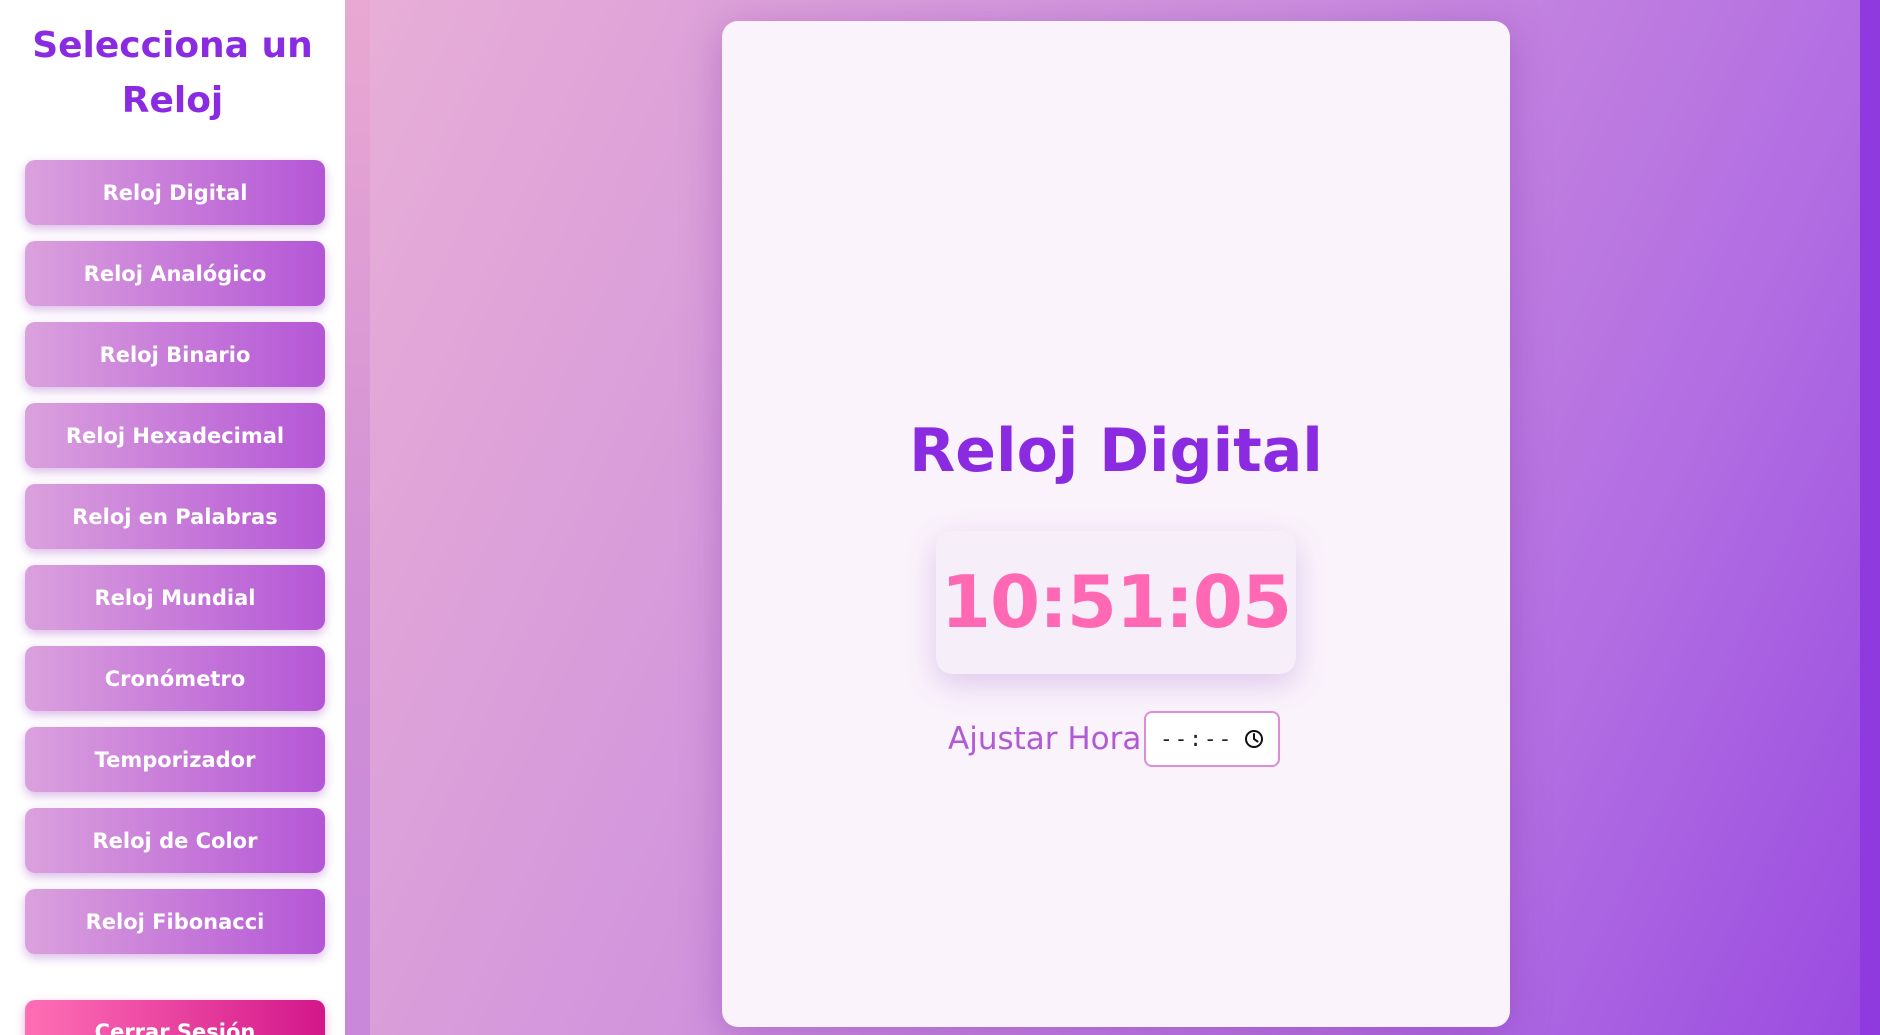  What do you see at coordinates (1050, 739) in the screenshot?
I see `adjust-time-label: Ajustar Hora:` at bounding box center [1050, 739].